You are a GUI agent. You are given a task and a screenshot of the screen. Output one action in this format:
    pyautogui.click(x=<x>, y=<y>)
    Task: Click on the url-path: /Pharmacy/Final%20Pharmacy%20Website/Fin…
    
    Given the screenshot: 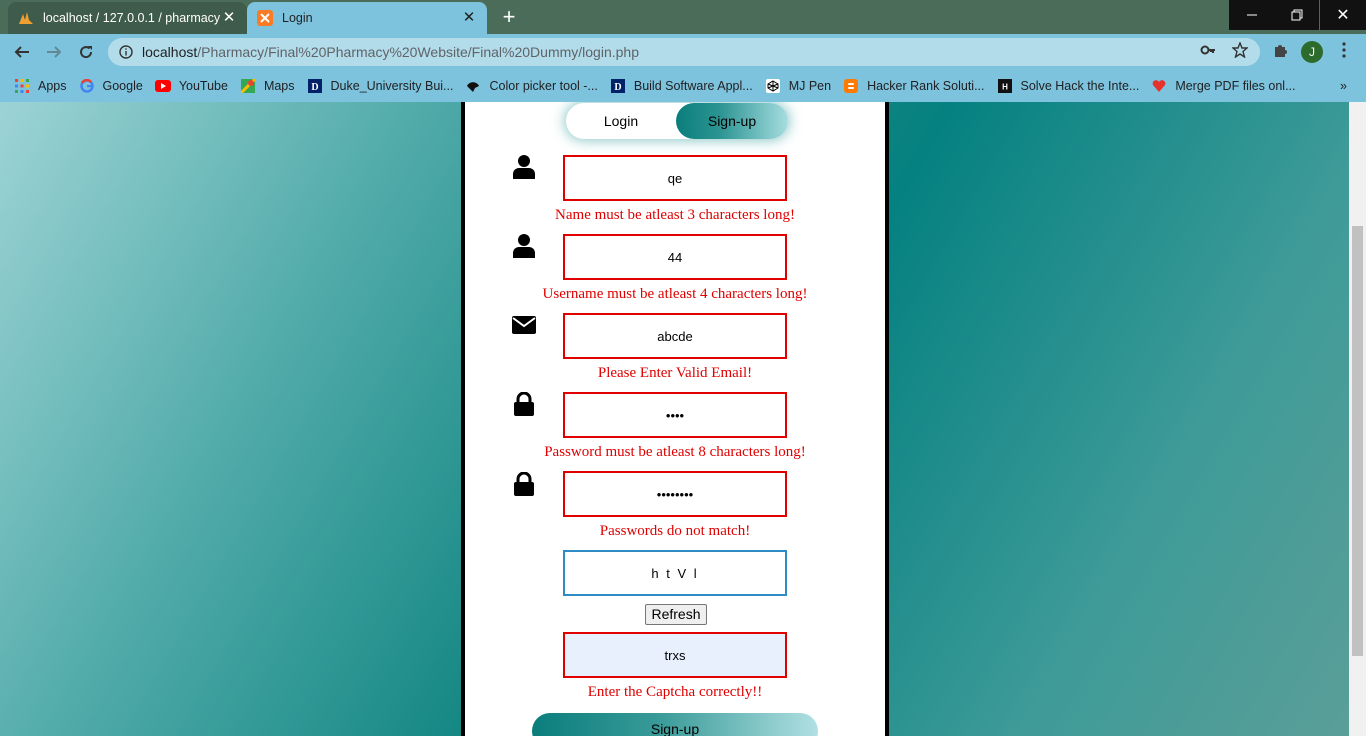 What is the action you would take?
    pyautogui.click(x=418, y=52)
    